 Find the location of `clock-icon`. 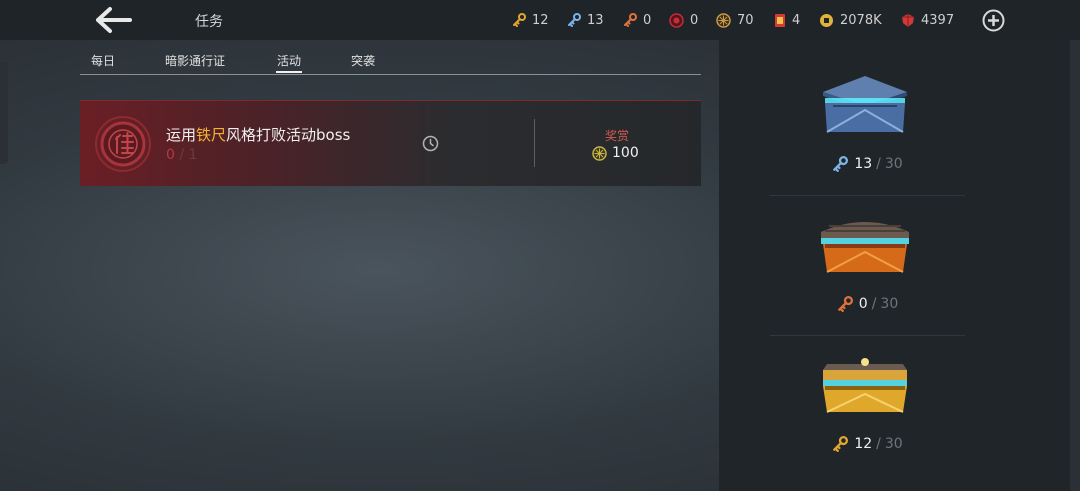

clock-icon is located at coordinates (430, 143).